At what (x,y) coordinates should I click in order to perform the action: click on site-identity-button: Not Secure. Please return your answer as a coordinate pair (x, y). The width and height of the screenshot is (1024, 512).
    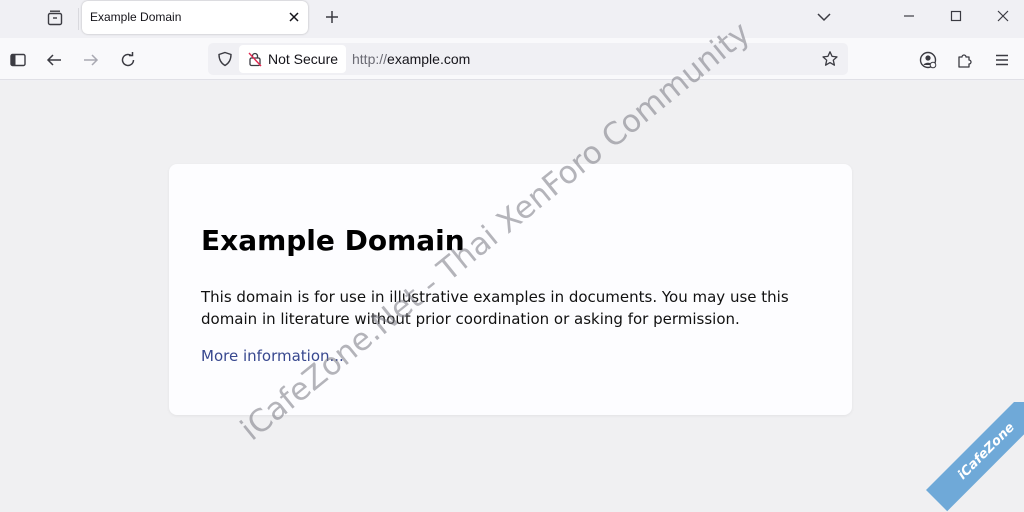
    Looking at the image, I should click on (292, 59).